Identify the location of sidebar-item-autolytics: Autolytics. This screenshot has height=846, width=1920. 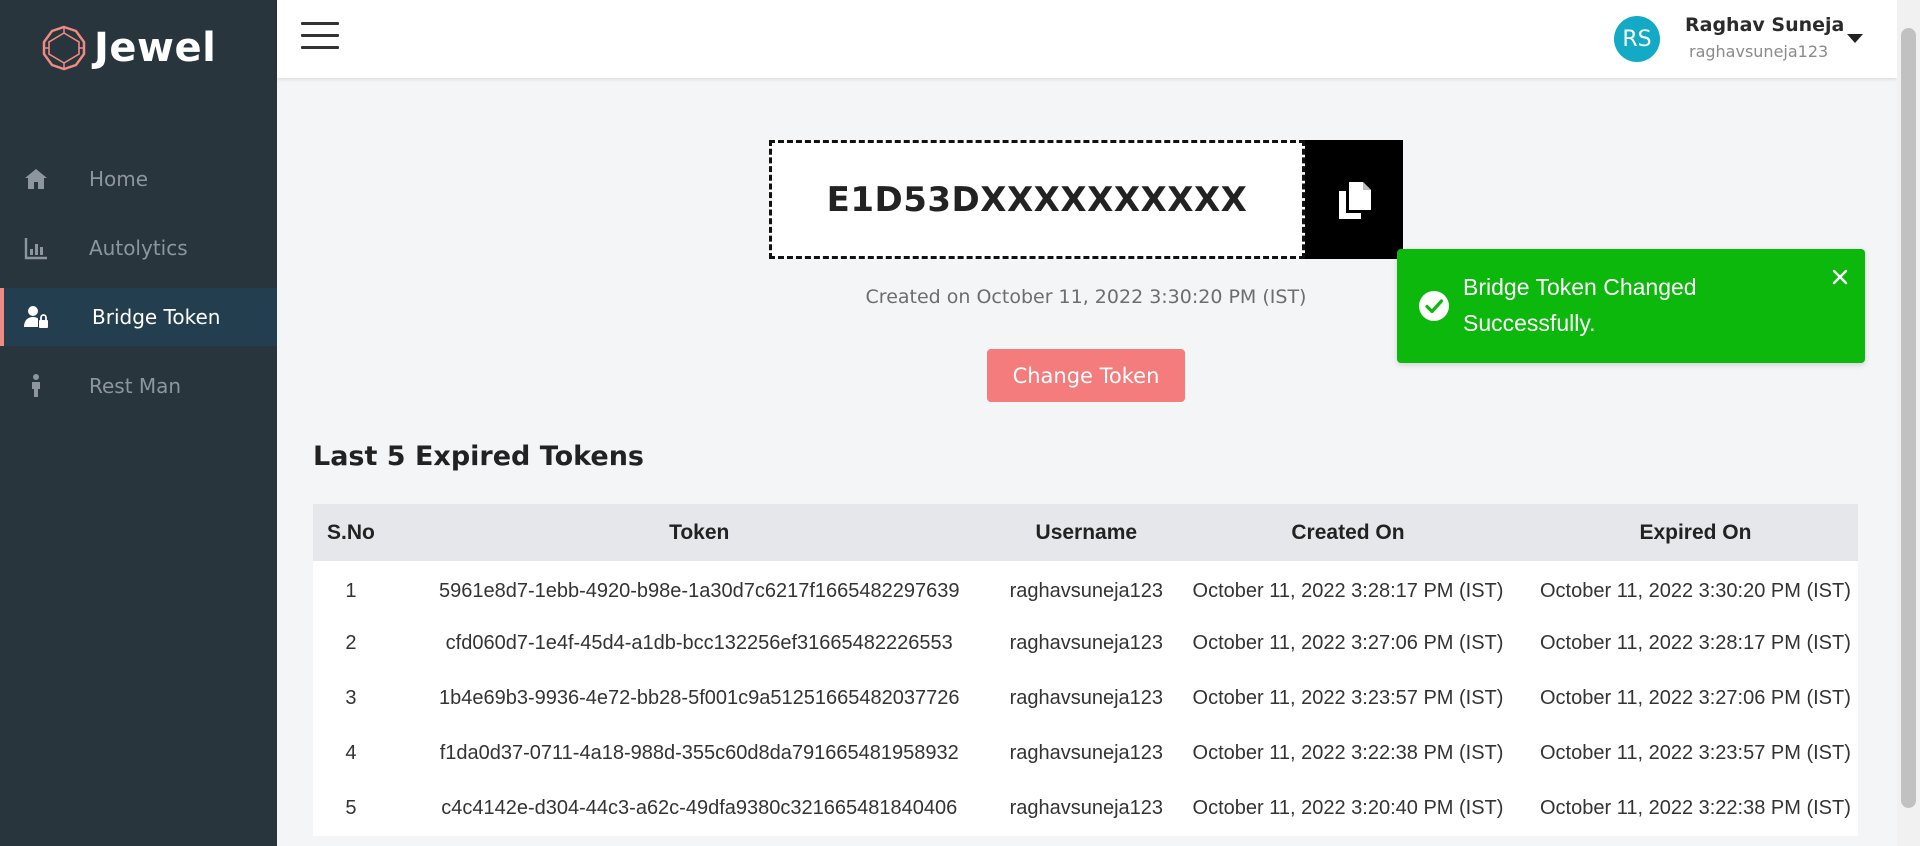
(138, 248).